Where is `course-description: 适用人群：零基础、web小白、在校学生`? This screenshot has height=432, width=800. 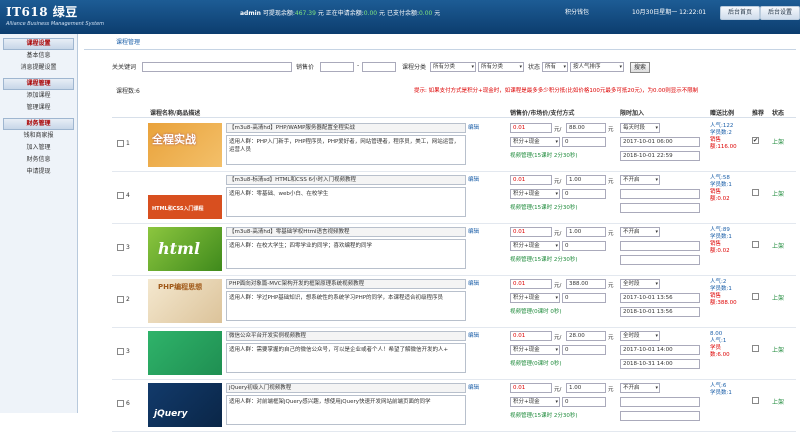 course-description: 适用人群：零基础、web小白、在校学生 is located at coordinates (346, 202).